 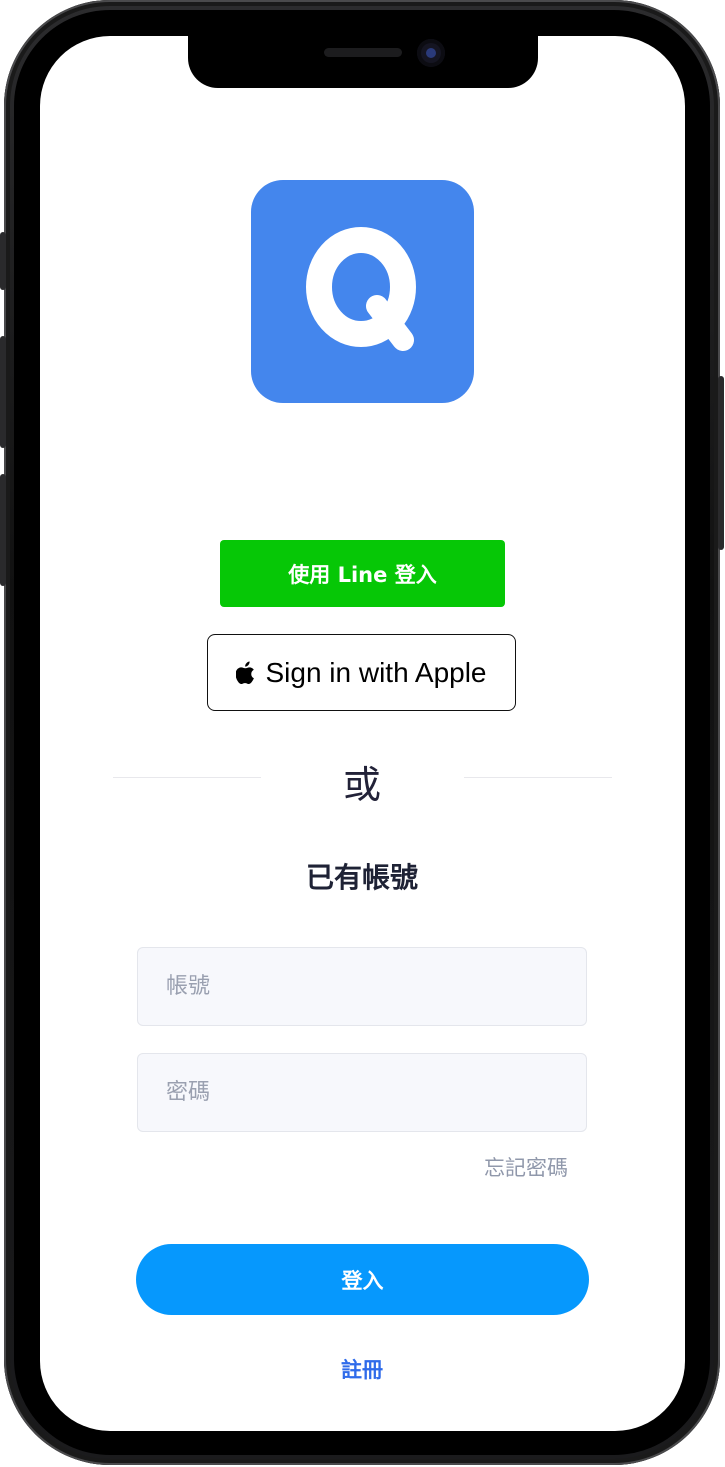 What do you see at coordinates (431, 53) in the screenshot?
I see `front-camera` at bounding box center [431, 53].